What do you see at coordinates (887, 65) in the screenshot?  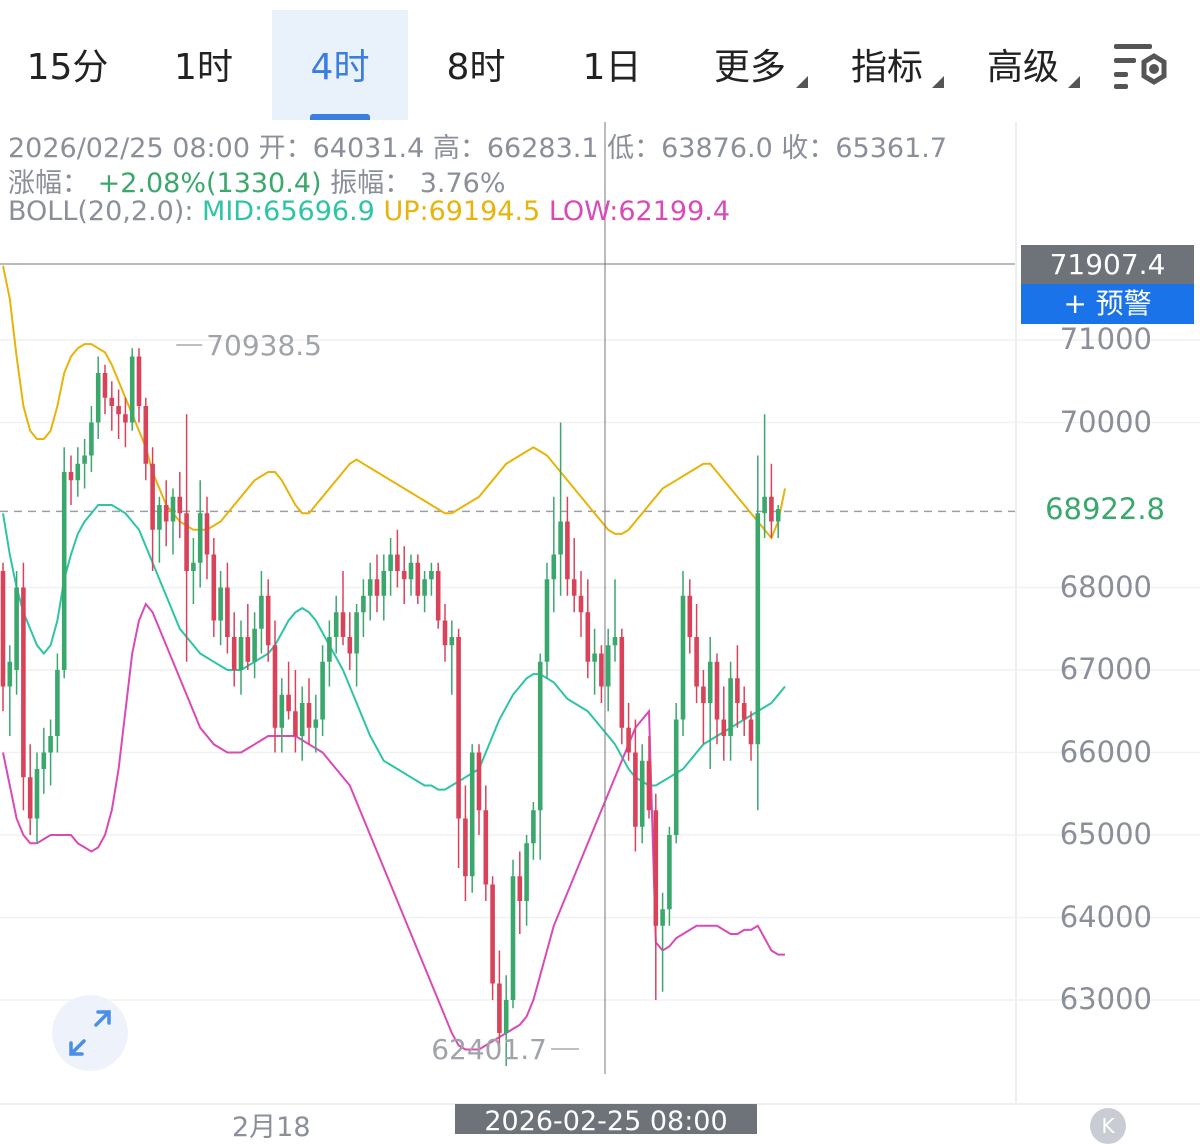 I see `tab-indicators: 指标` at bounding box center [887, 65].